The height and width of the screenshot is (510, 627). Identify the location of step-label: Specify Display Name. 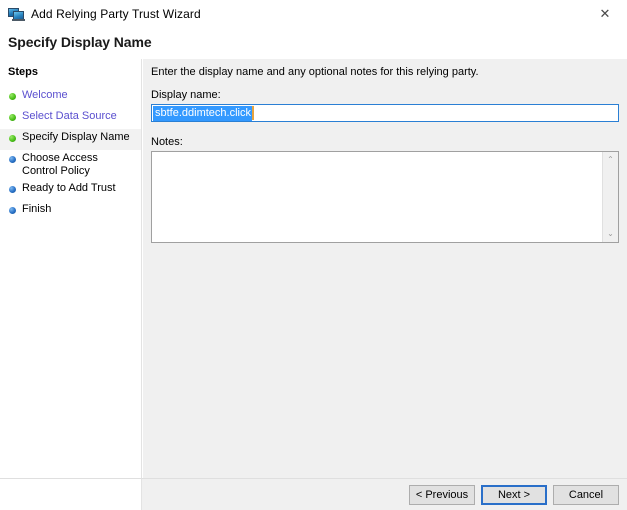
(76, 137).